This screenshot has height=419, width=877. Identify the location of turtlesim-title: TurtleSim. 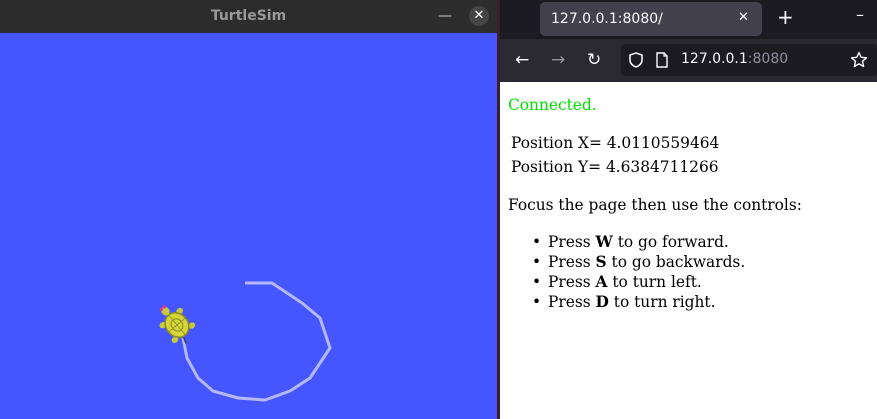
(248, 16).